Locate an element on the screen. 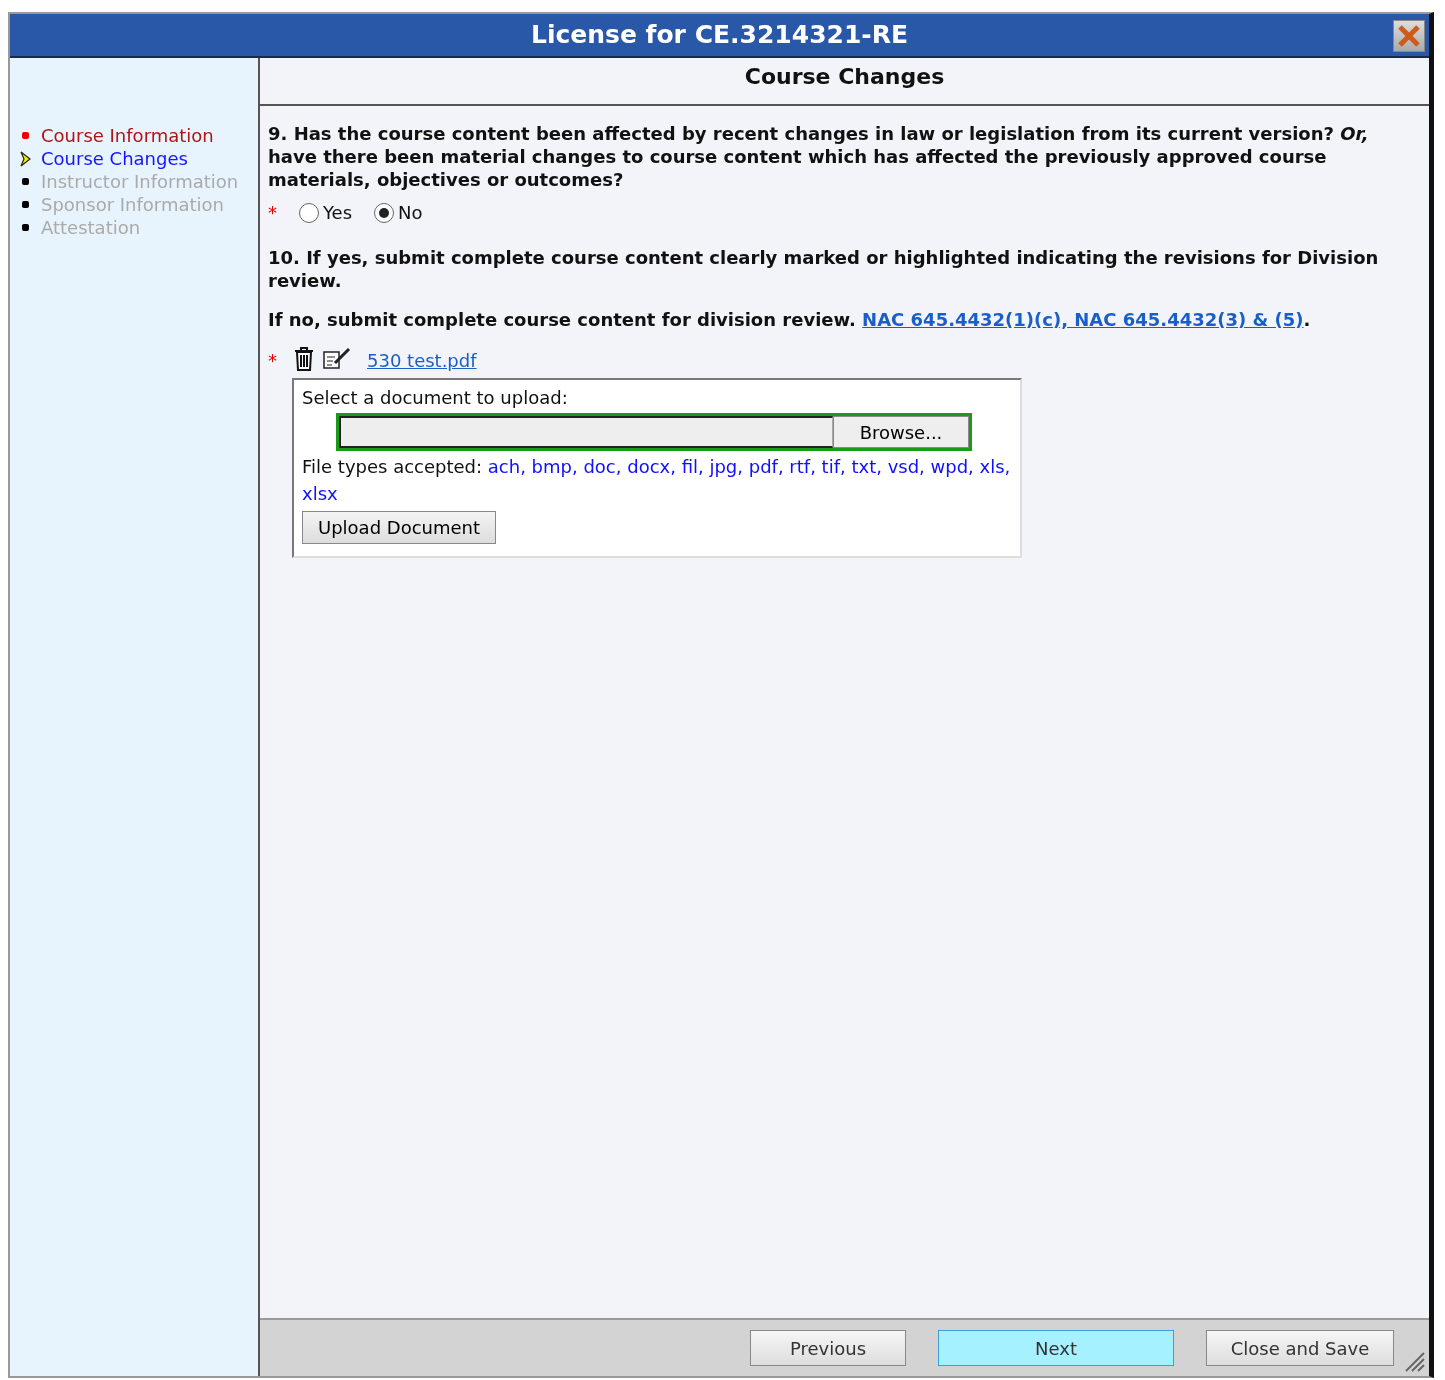 This screenshot has height=1380, width=1445. sidebar-item: Attestation is located at coordinates (91, 227).